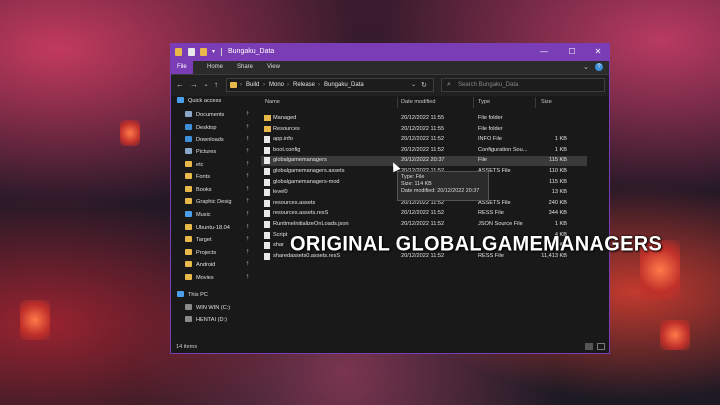 This screenshot has width=720, height=405. I want to click on refresh-icon: ↻, so click(424, 85).